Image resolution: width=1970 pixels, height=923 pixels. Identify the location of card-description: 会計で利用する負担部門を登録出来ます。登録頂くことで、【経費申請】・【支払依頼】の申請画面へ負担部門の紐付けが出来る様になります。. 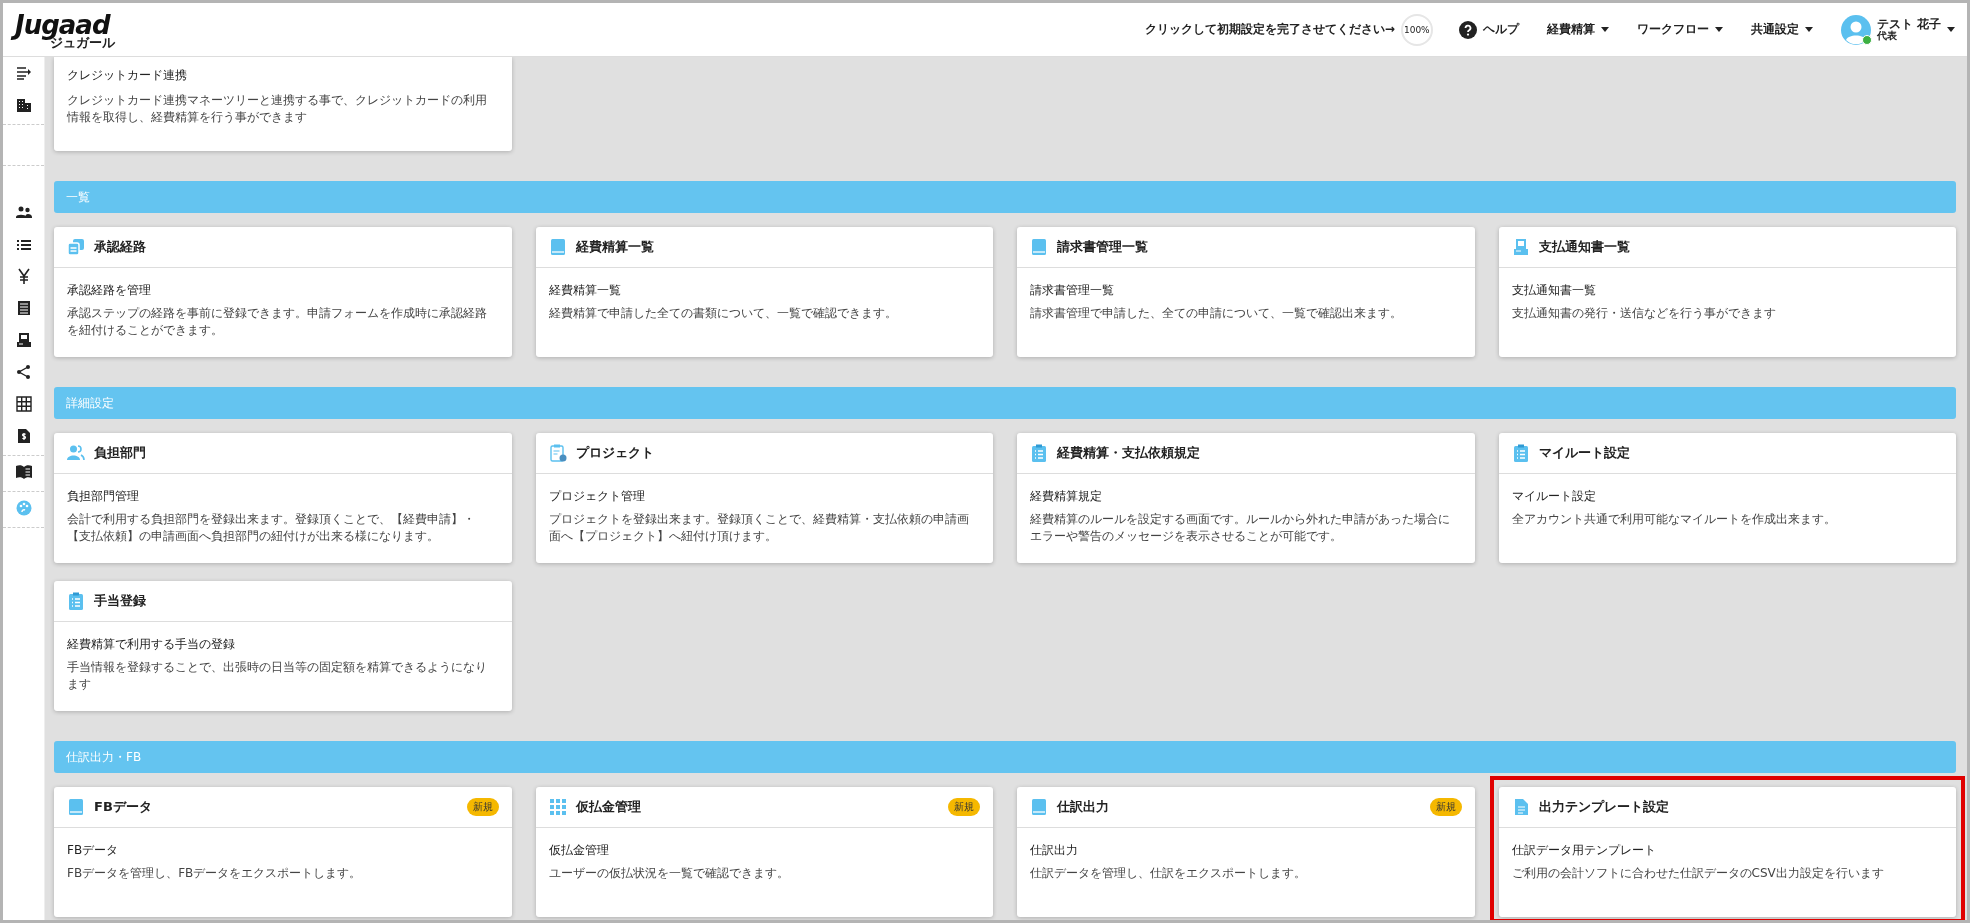
(271, 528).